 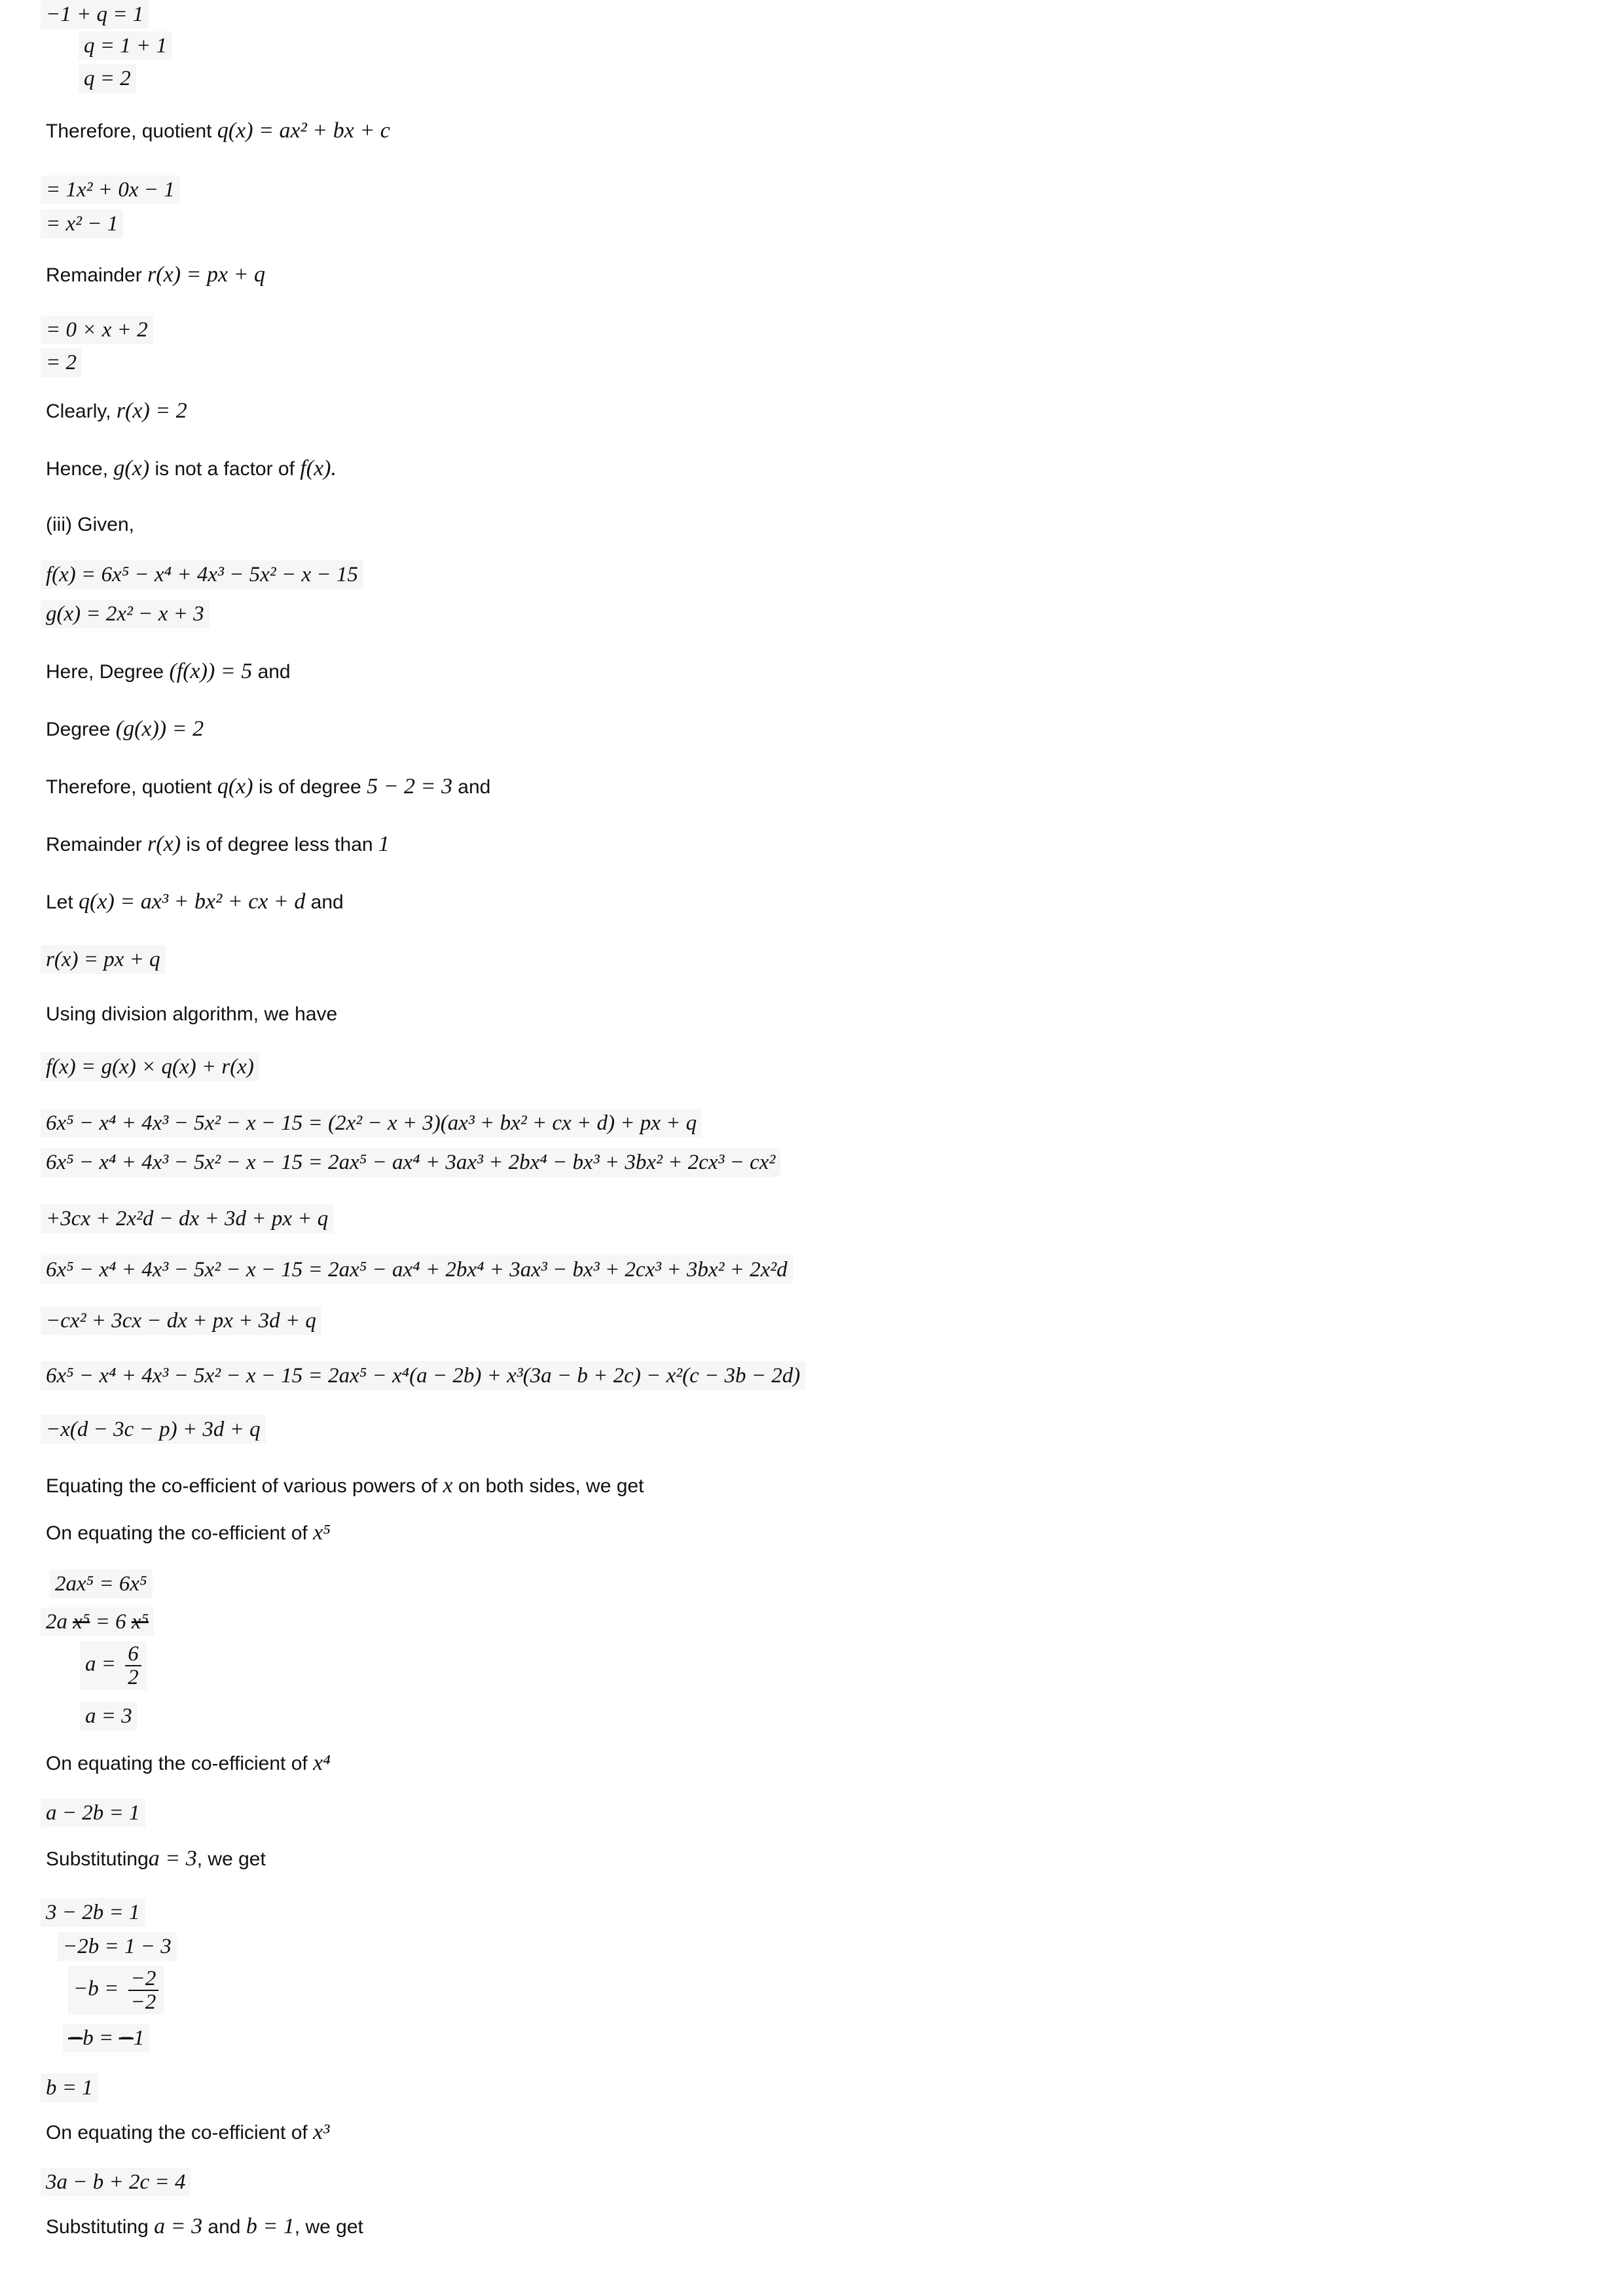 I want to click on paragraph: Using division algorithm, we have, so click(x=191, y=1014).